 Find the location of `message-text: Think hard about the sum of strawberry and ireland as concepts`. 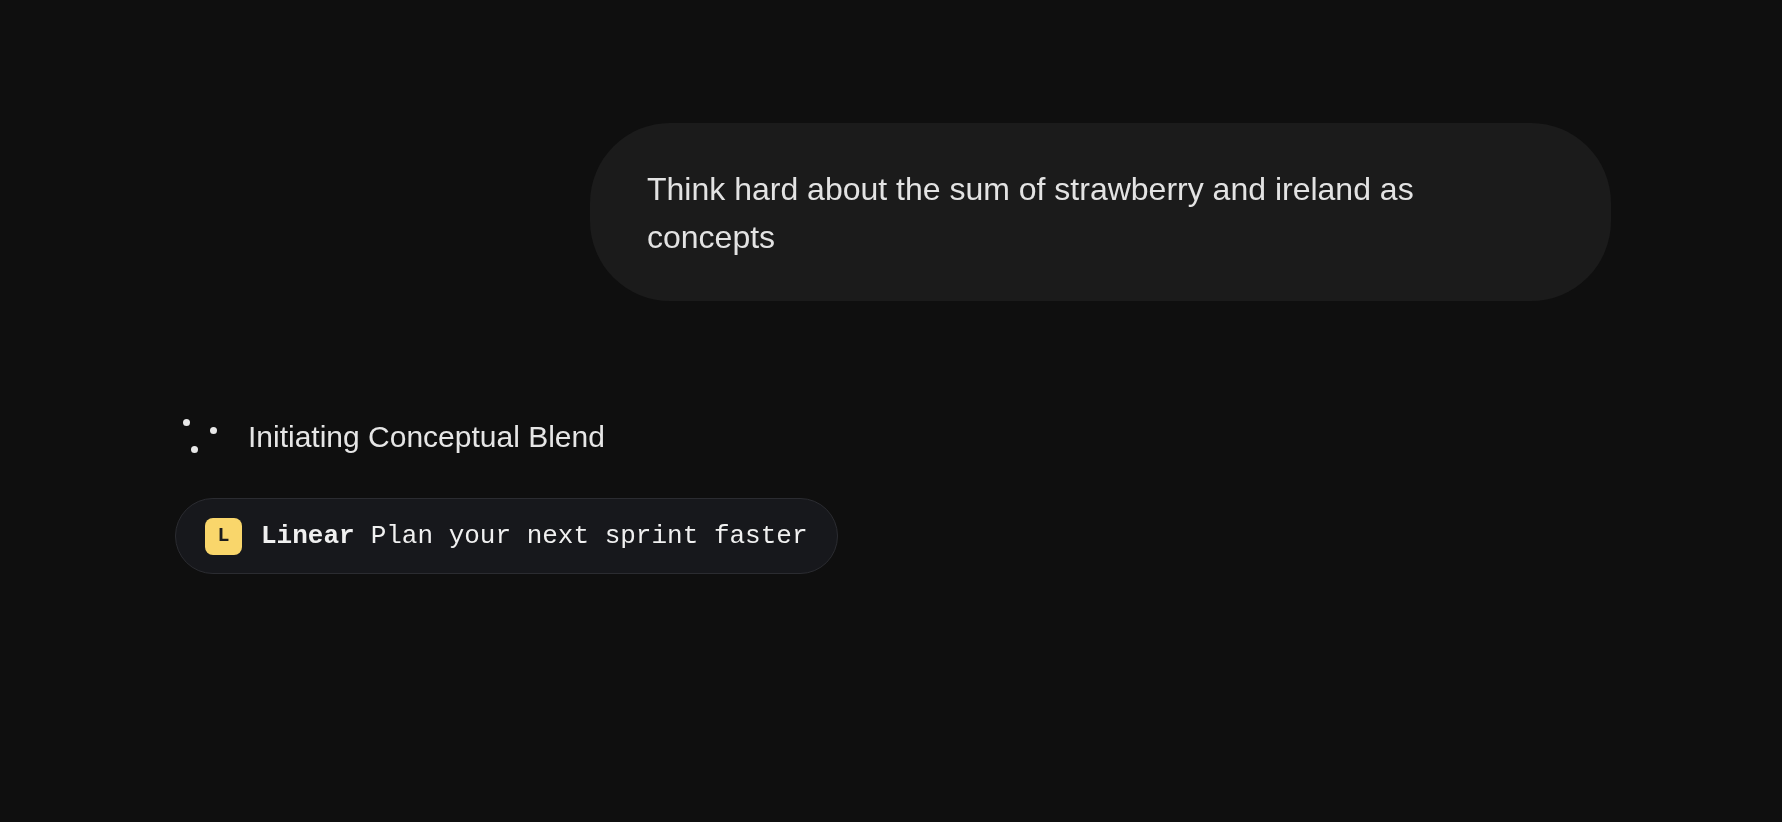

message-text: Think hard about the sum of strawberry and ireland as concepts is located at coordinates (1031, 213).